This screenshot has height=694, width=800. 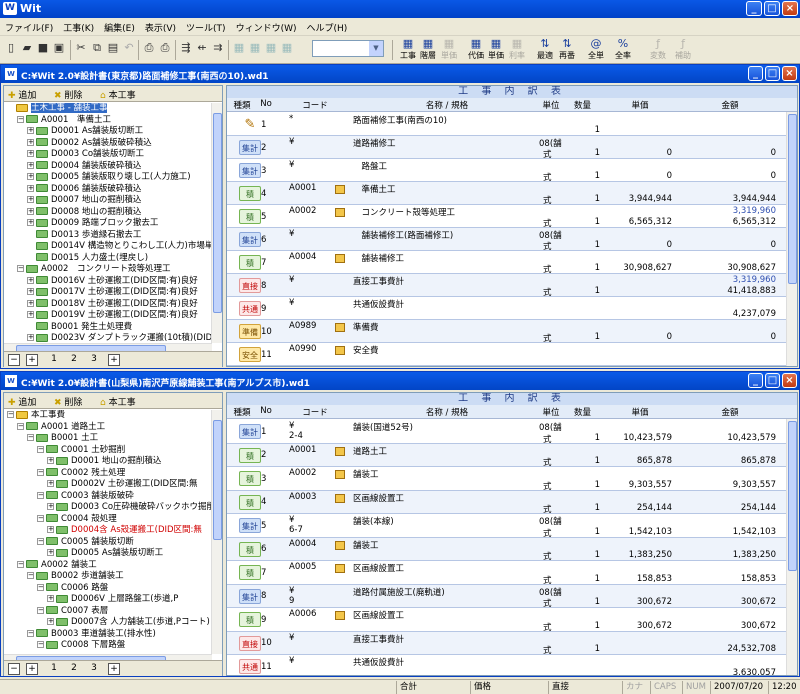 I want to click on window2-minimize-button: _, so click(x=755, y=380).